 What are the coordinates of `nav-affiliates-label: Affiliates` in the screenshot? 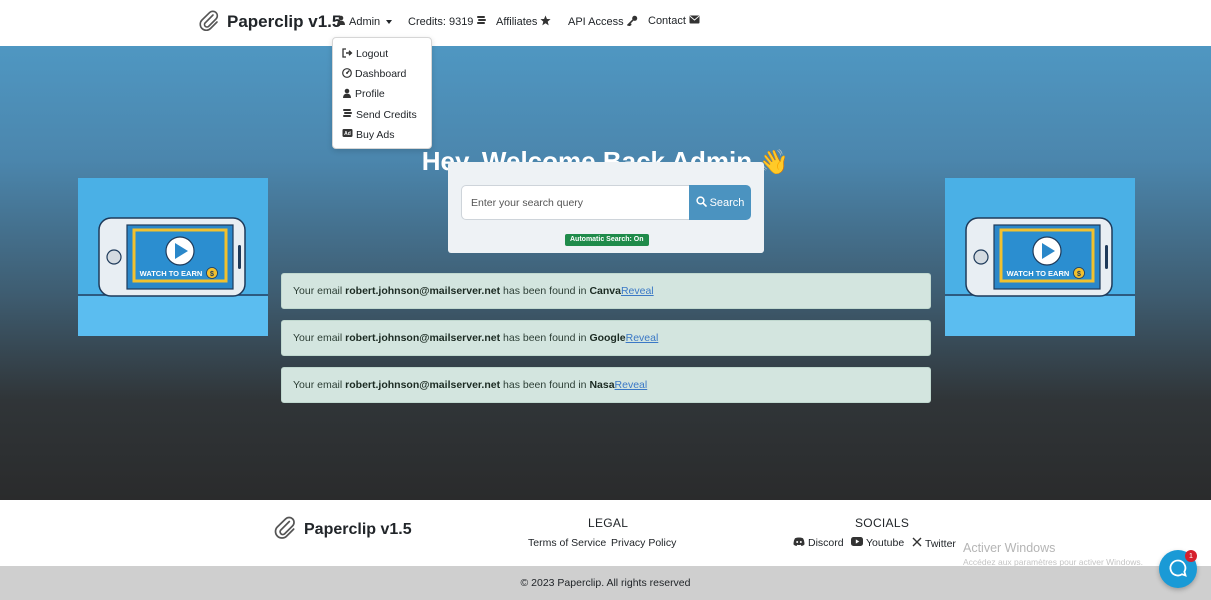 It's located at (517, 22).